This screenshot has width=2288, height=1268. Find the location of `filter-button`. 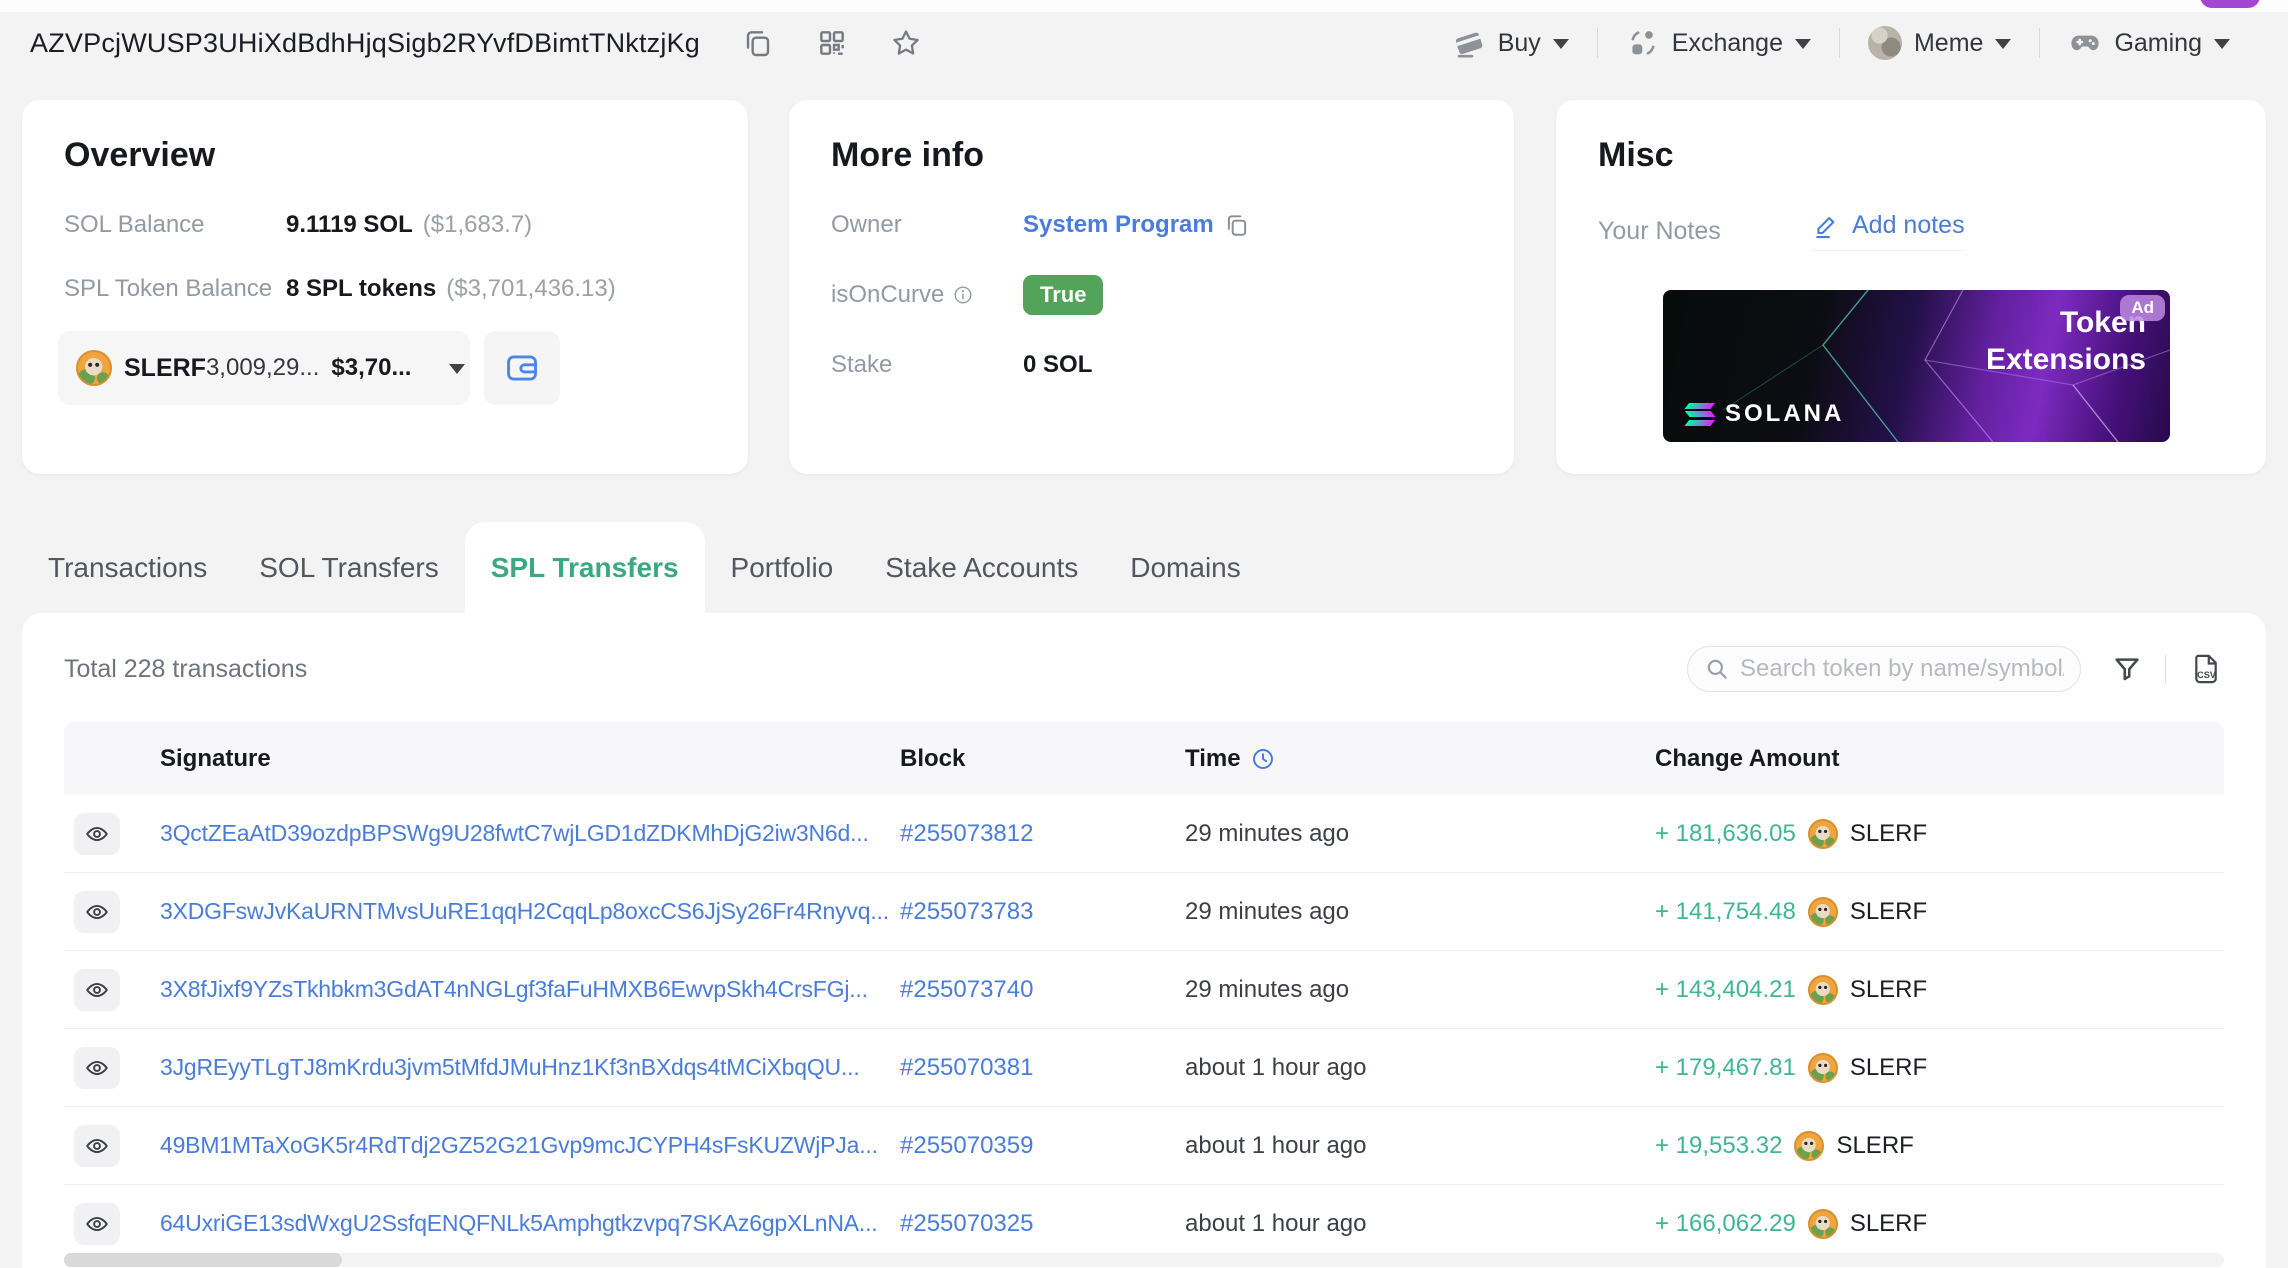

filter-button is located at coordinates (2127, 669).